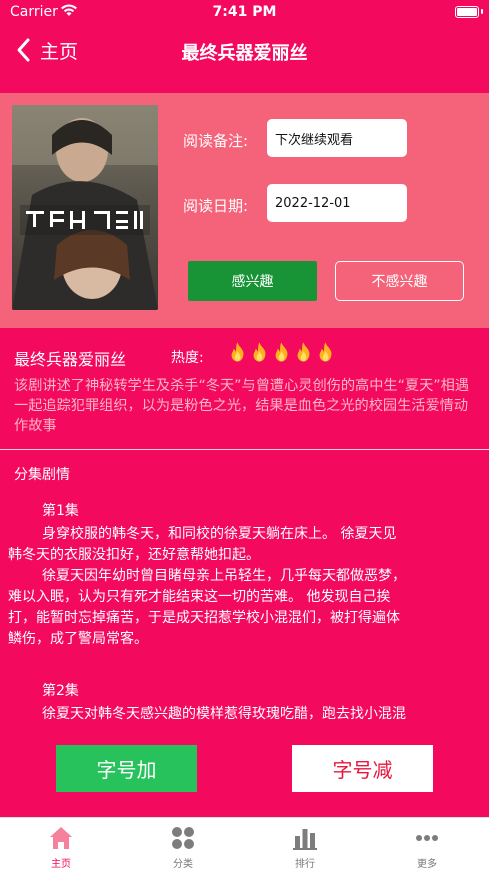  What do you see at coordinates (219, 534) in the screenshot?
I see `episode-1-line: 身穿校服的韩冬天，和同校的徐夏天躺在床上。 徐夏天见` at bounding box center [219, 534].